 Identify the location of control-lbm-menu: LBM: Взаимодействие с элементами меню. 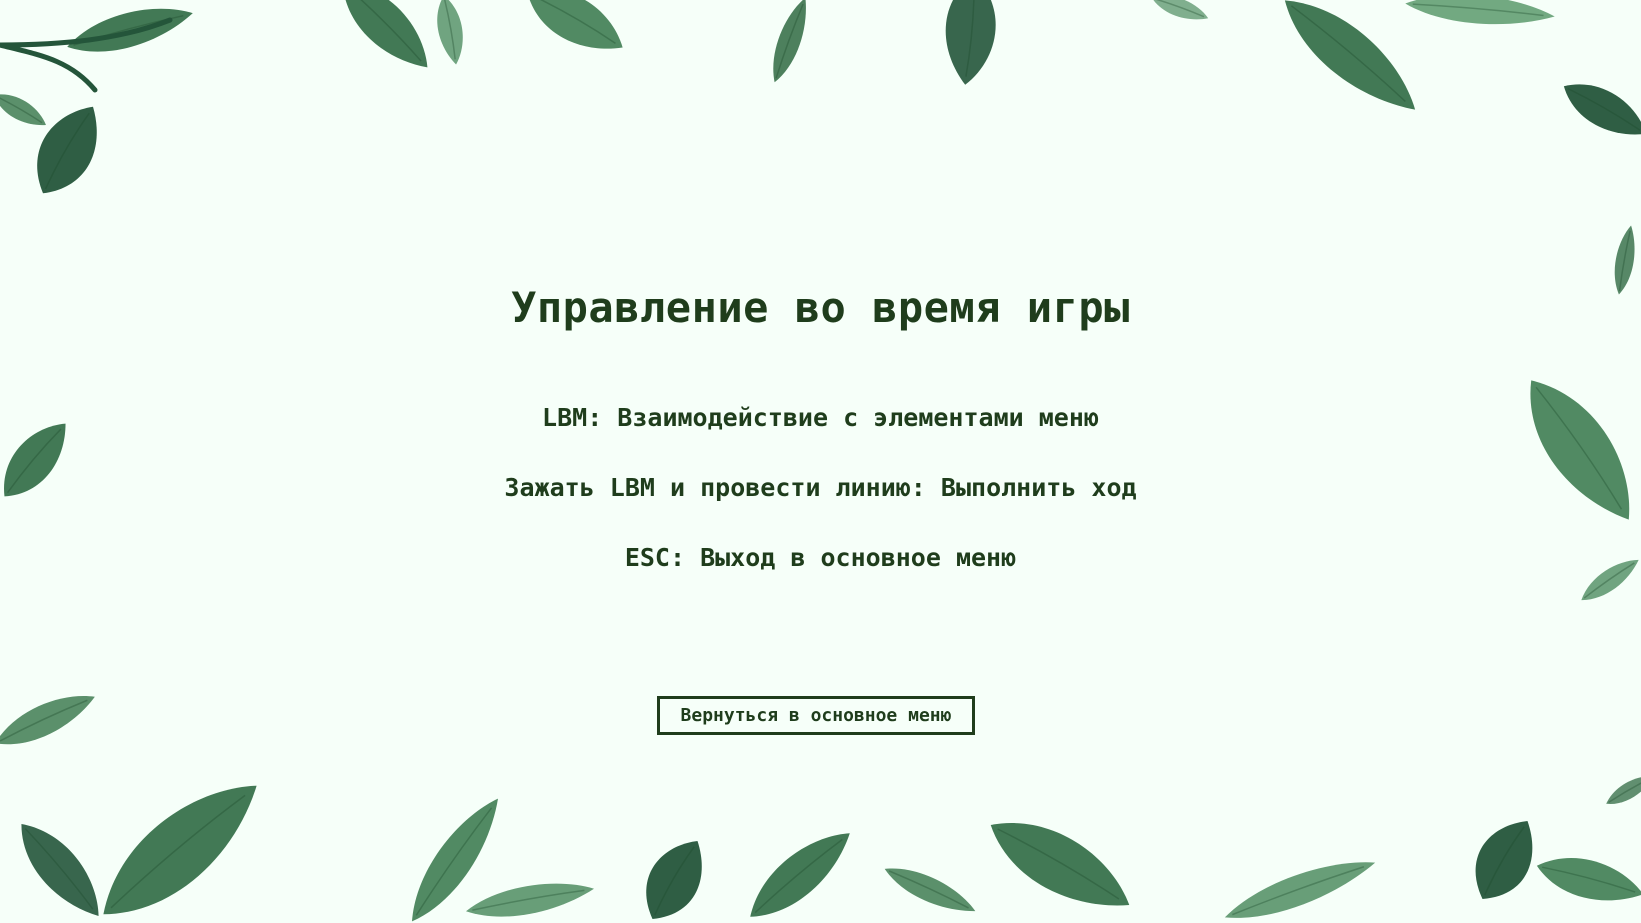
(820, 417).